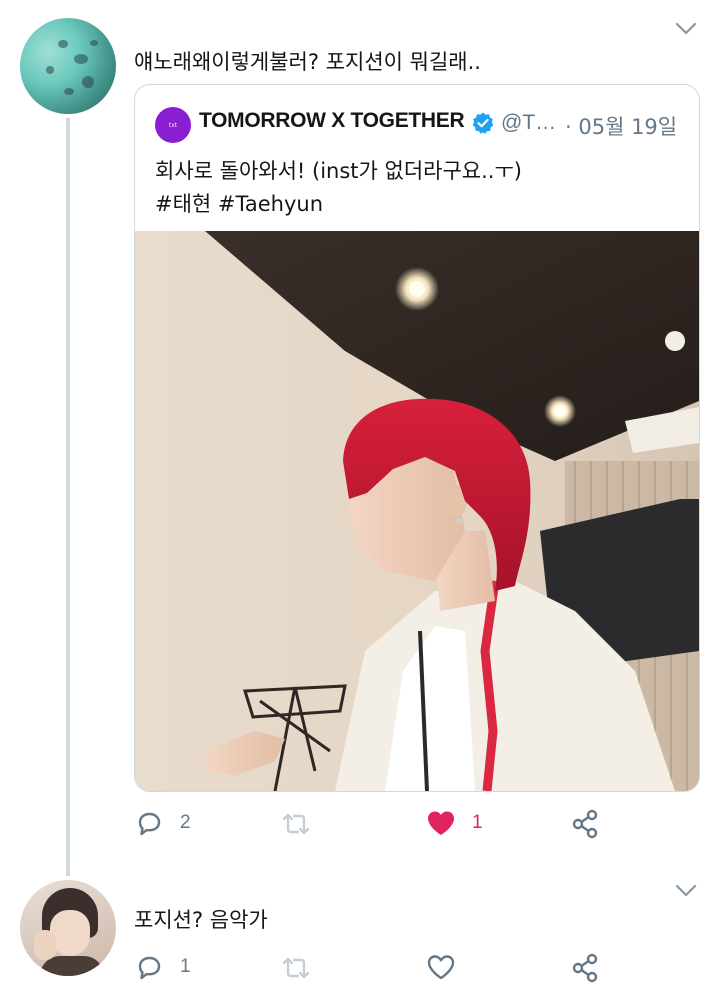 The width and height of the screenshot is (720, 1002). I want to click on heart-outline-icon, so click(441, 967).